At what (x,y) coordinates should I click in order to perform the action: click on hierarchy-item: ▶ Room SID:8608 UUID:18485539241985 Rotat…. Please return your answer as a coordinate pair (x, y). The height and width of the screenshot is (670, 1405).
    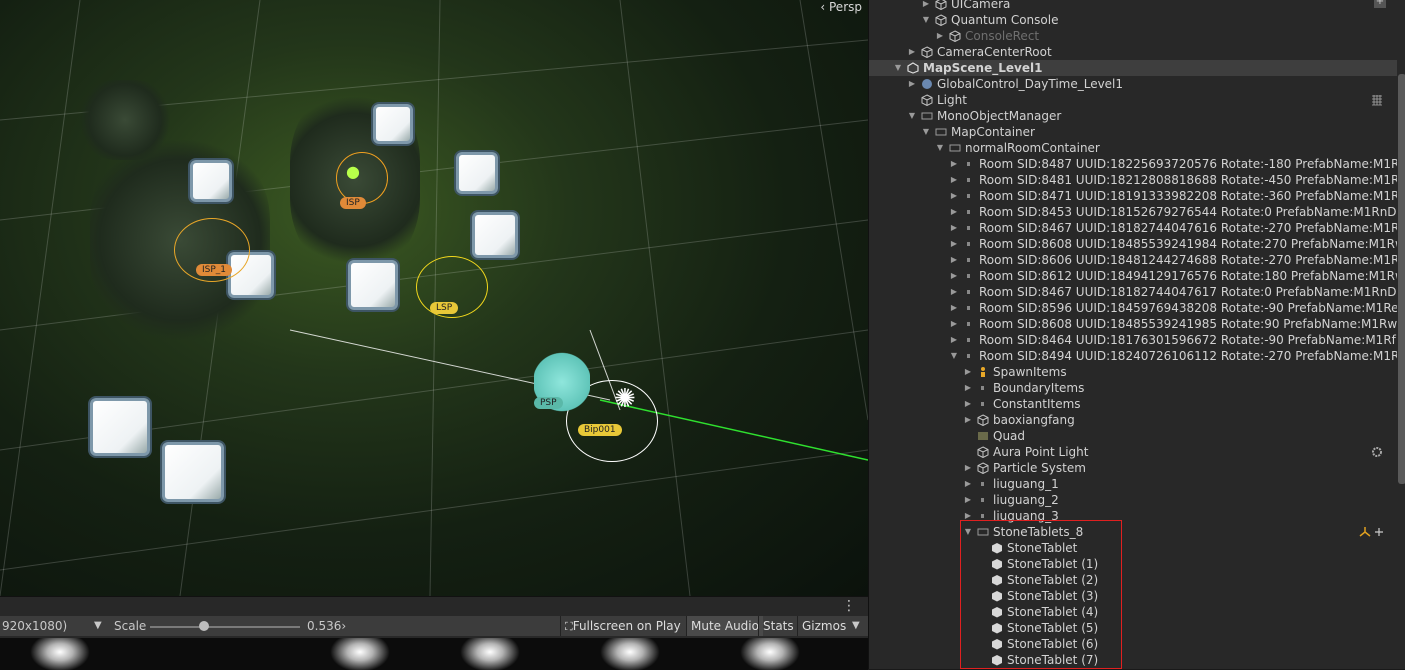
    Looking at the image, I should click on (1133, 324).